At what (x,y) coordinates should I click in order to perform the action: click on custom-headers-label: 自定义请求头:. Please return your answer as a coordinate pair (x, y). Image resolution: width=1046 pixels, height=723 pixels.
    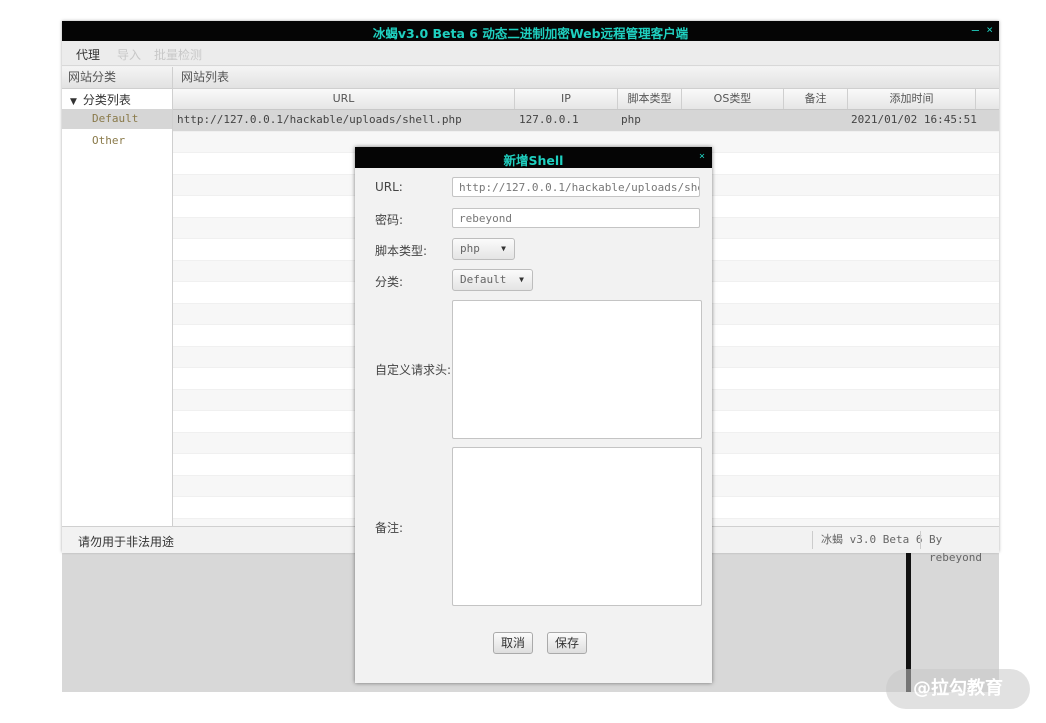
    Looking at the image, I should click on (413, 370).